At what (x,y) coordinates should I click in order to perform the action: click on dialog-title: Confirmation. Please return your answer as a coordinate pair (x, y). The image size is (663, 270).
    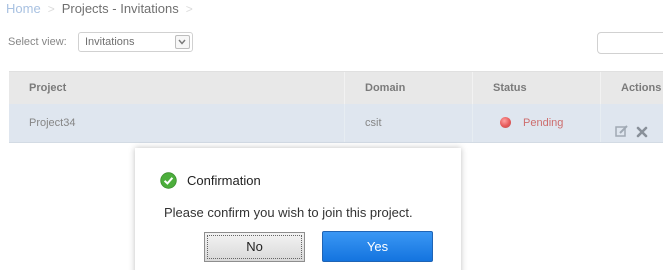
    Looking at the image, I should click on (224, 180).